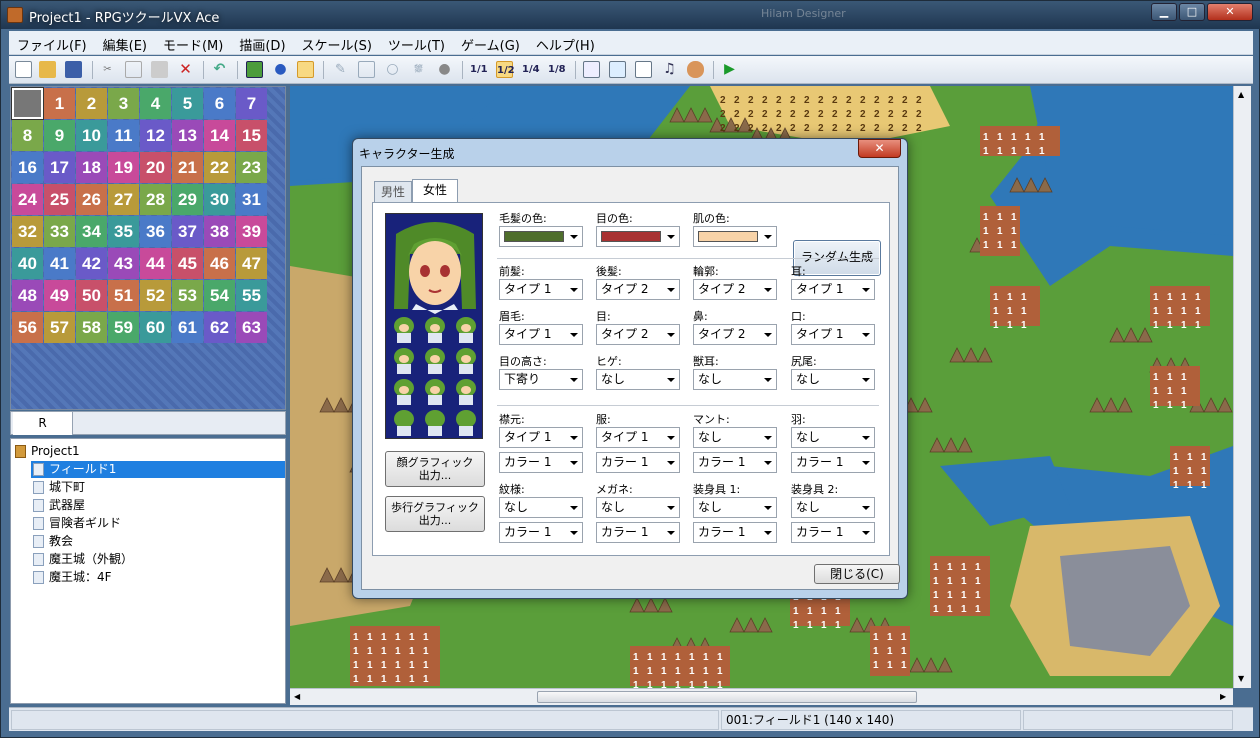  I want to click on palette-tile: 37, so click(187, 231).